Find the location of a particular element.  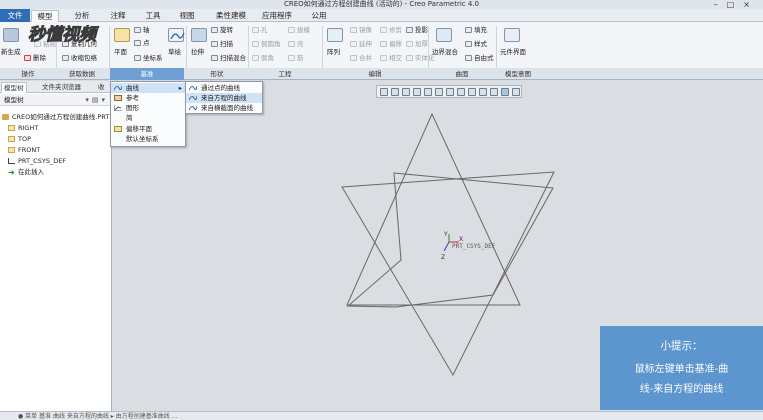

display-style-icon is located at coordinates (428, 92).